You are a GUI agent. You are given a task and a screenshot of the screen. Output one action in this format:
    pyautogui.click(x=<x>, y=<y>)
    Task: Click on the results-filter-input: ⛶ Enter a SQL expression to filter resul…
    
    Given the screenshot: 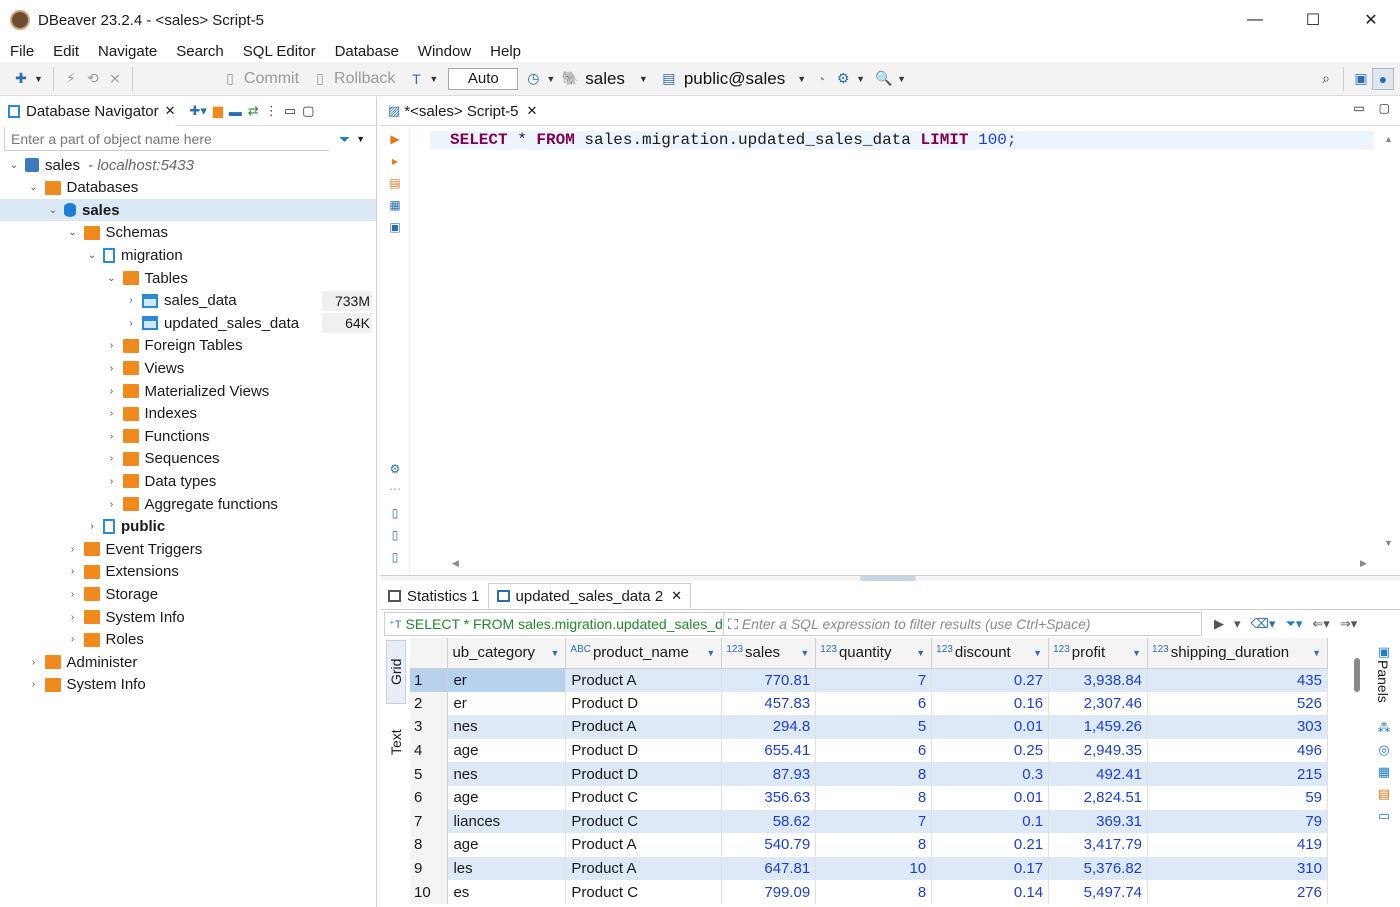 What is the action you would take?
    pyautogui.click(x=963, y=624)
    